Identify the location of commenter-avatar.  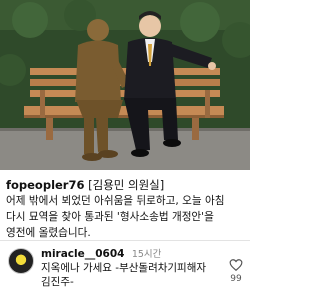
(21, 261).